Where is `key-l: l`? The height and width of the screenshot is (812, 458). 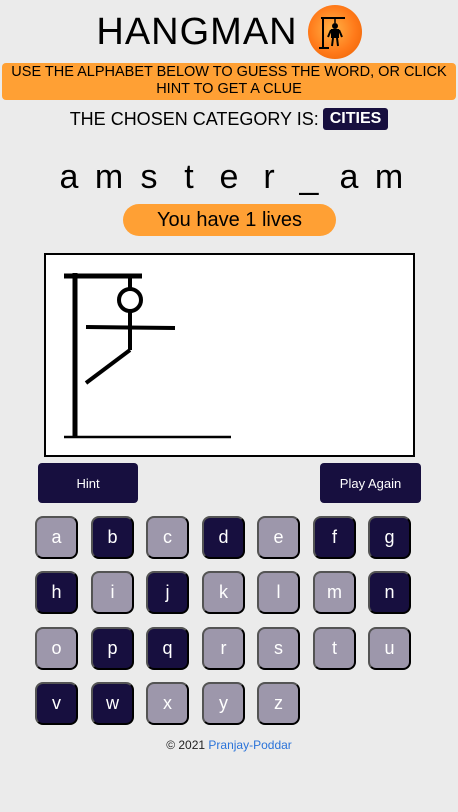 key-l: l is located at coordinates (278, 592).